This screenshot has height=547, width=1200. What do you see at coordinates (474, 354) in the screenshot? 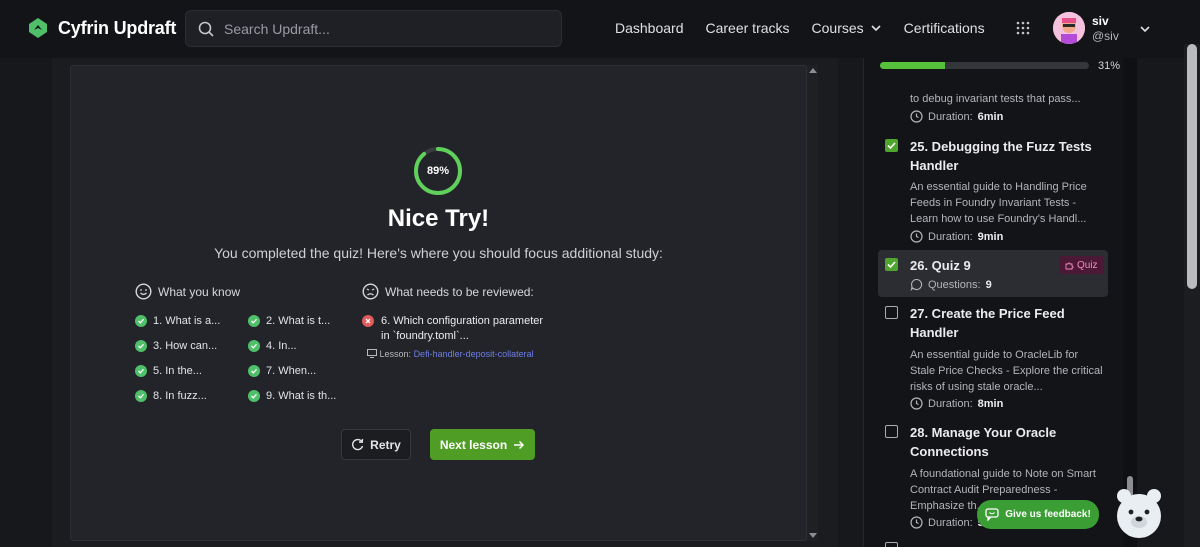
I see `review-lesson-link: Defi-handler-deposit-collateral` at bounding box center [474, 354].